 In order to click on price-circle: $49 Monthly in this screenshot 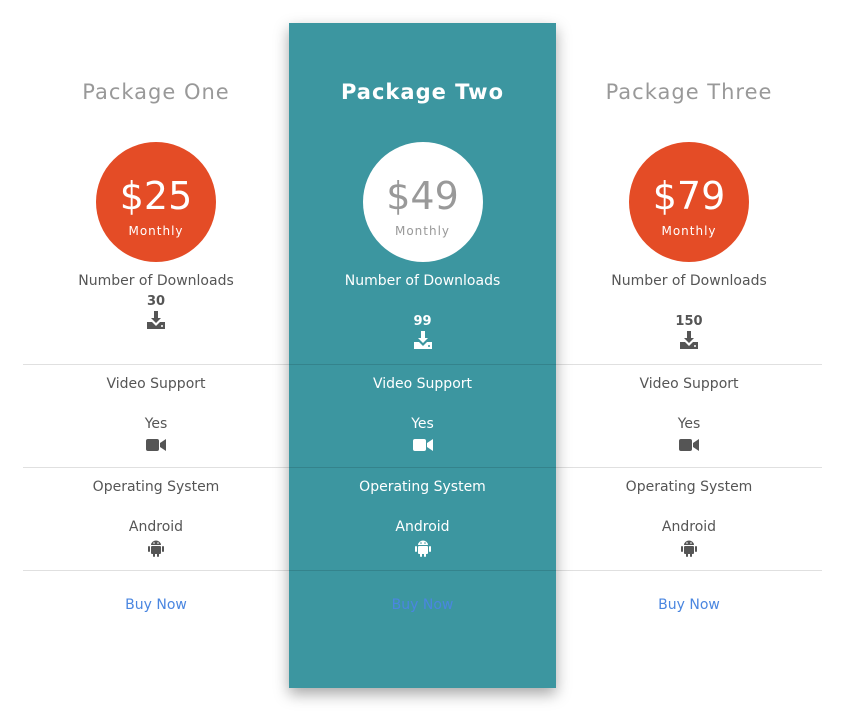, I will do `click(422, 202)`.